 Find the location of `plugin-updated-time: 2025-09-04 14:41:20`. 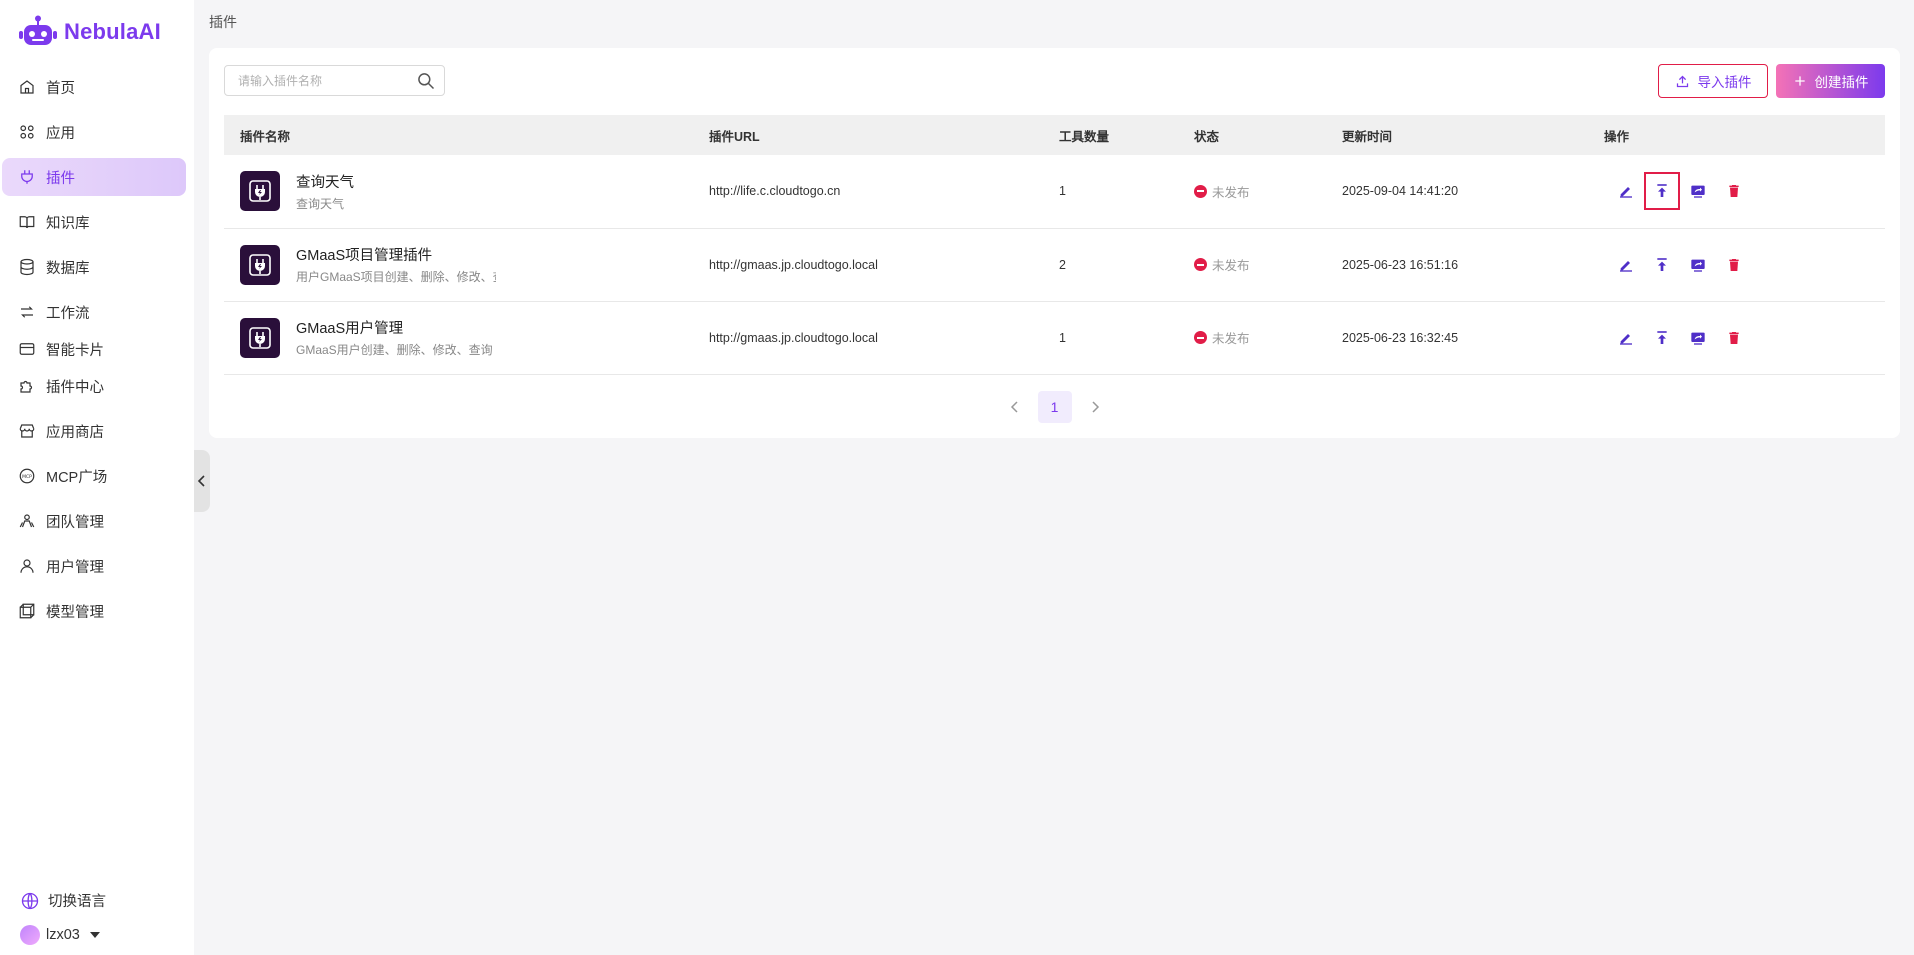

plugin-updated-time: 2025-09-04 14:41:20 is located at coordinates (1473, 192).